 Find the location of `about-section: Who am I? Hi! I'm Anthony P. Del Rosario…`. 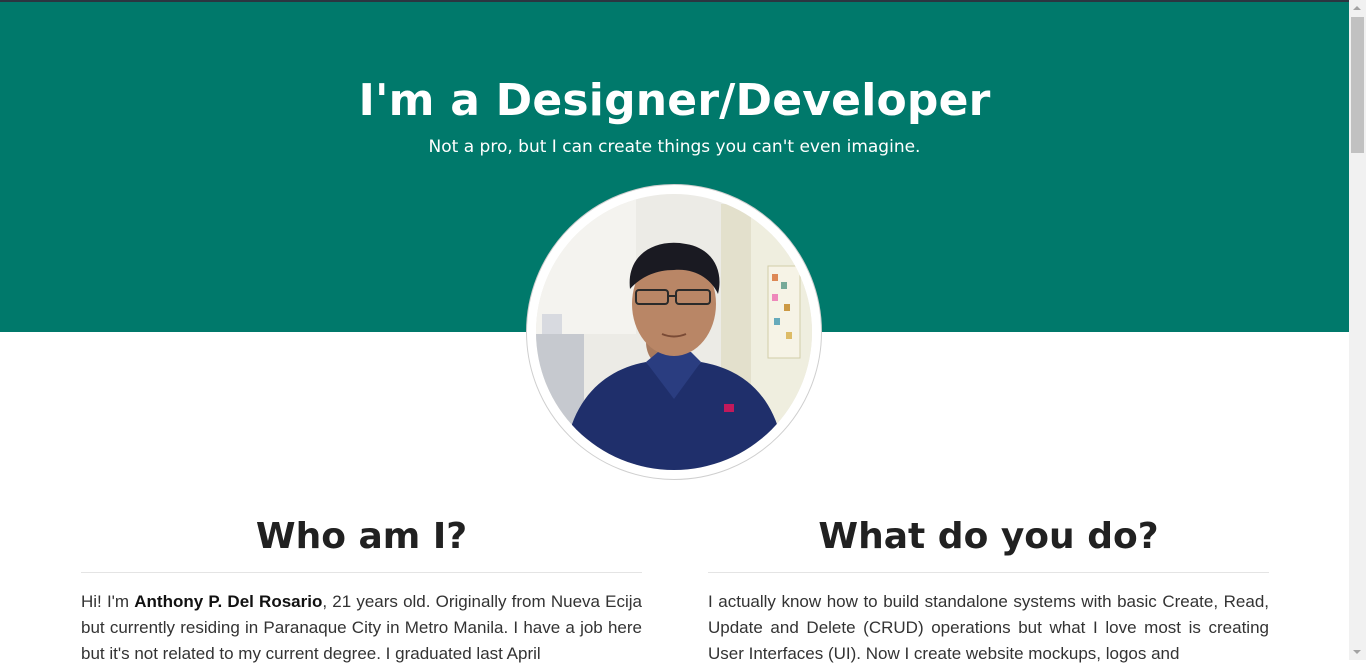

about-section: Who am I? Hi! I'm Anthony P. Del Rosario… is located at coordinates (361, 589).